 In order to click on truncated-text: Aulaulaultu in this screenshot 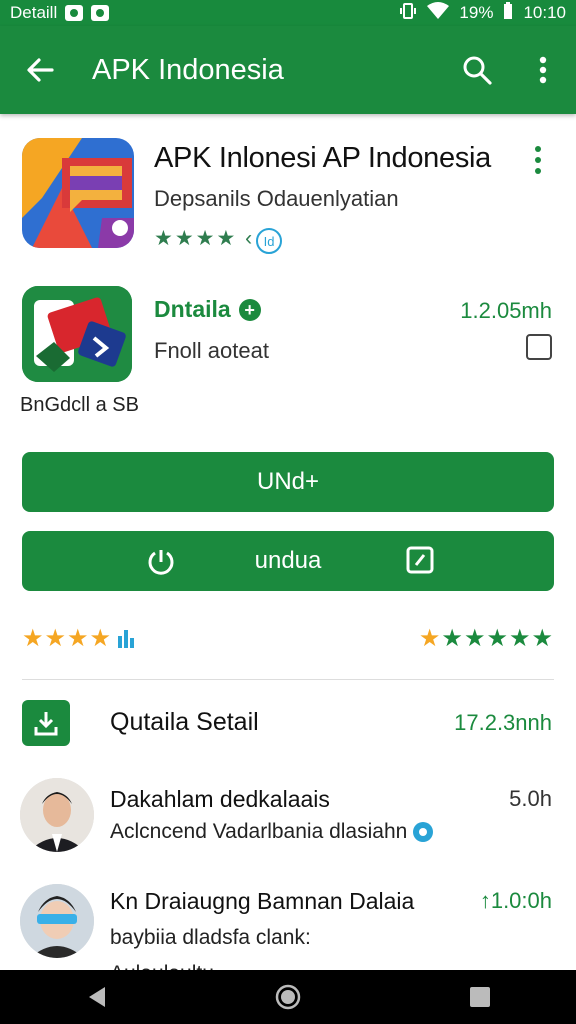, I will do `click(162, 966)`.